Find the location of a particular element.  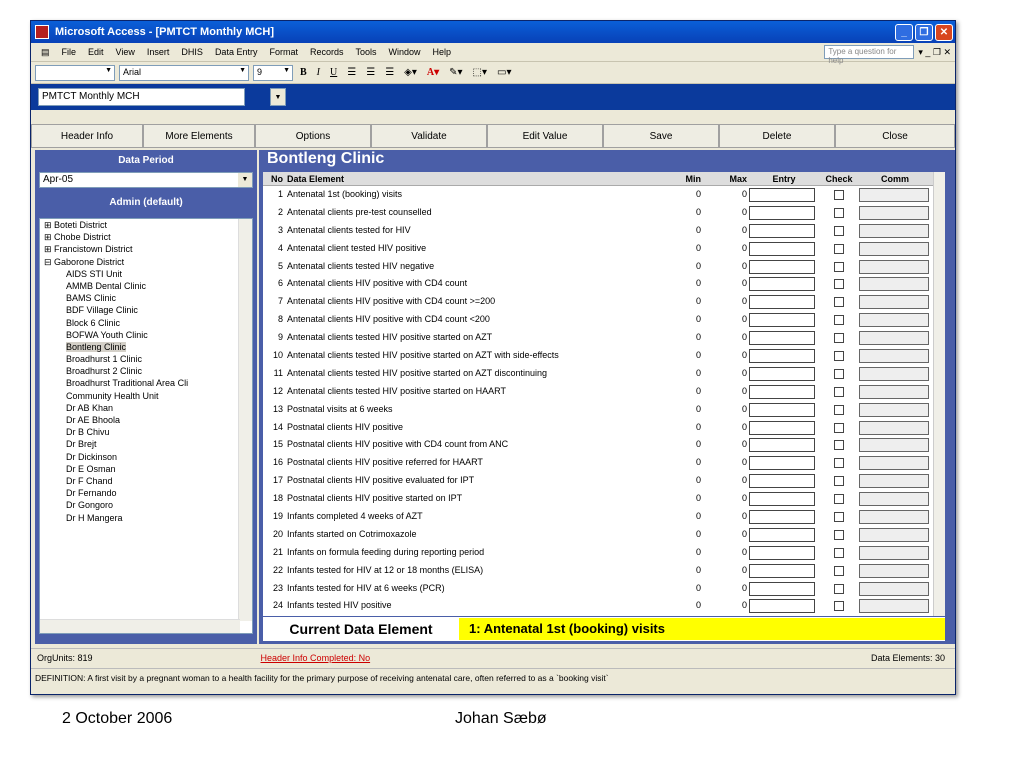

grid-vertical-scrollbar is located at coordinates (939, 394).